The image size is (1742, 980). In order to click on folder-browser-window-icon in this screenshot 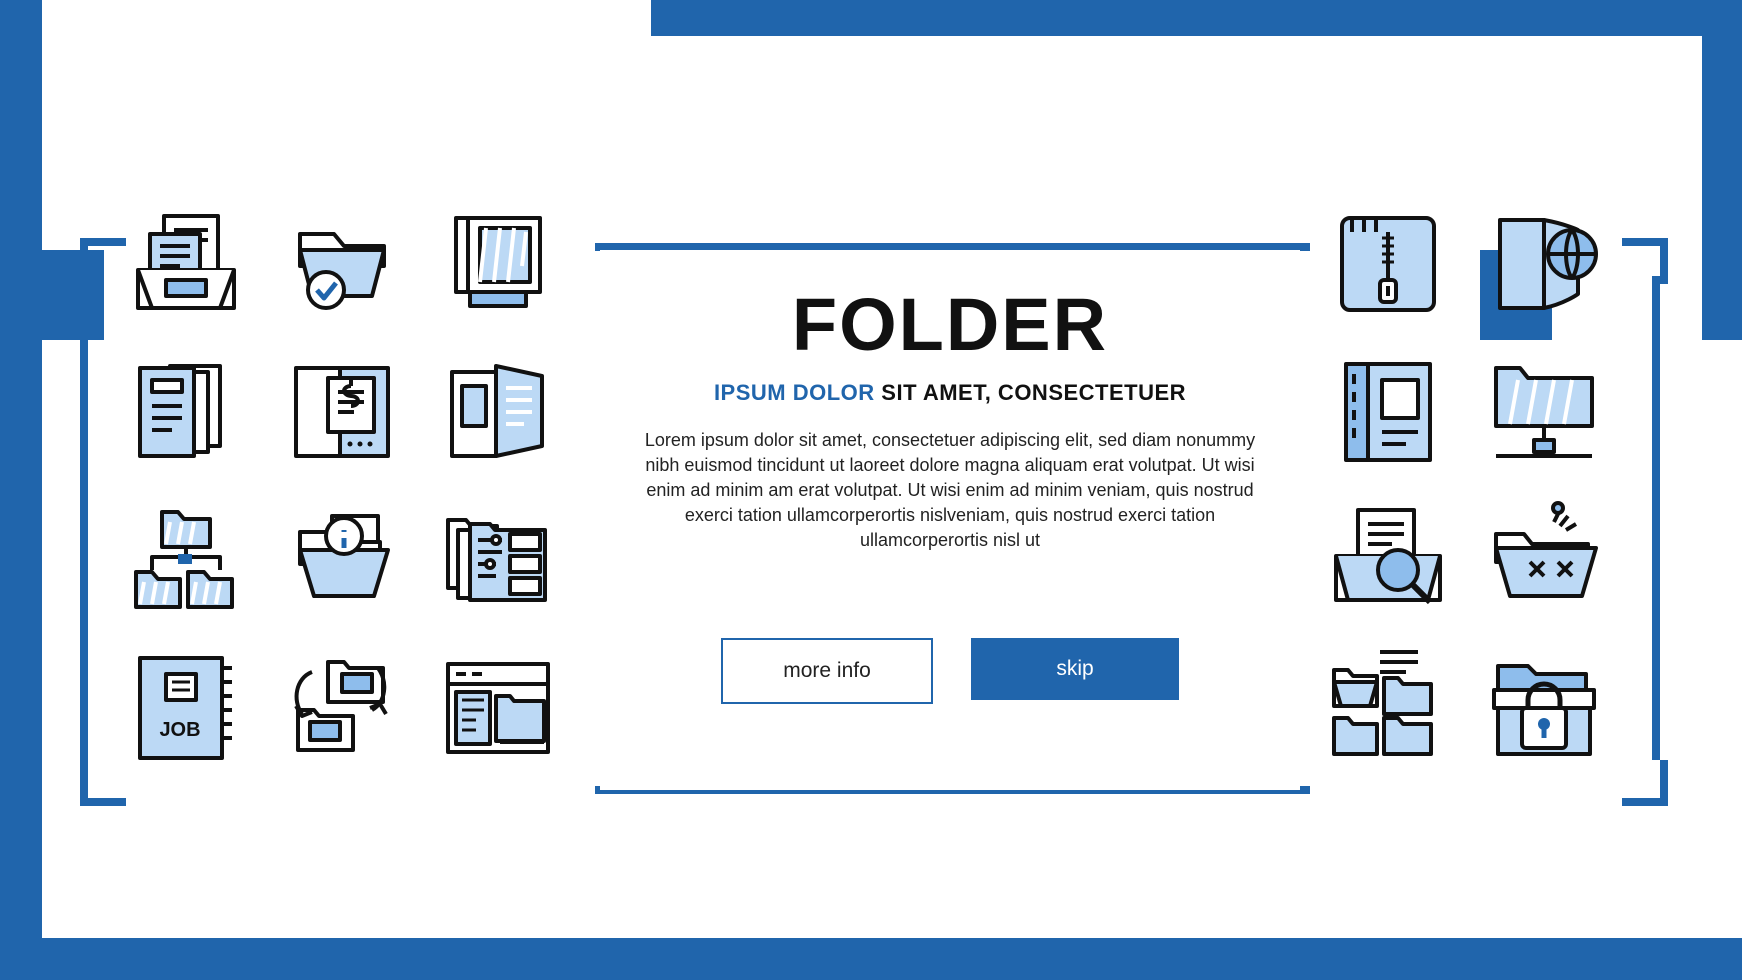, I will do `click(498, 708)`.